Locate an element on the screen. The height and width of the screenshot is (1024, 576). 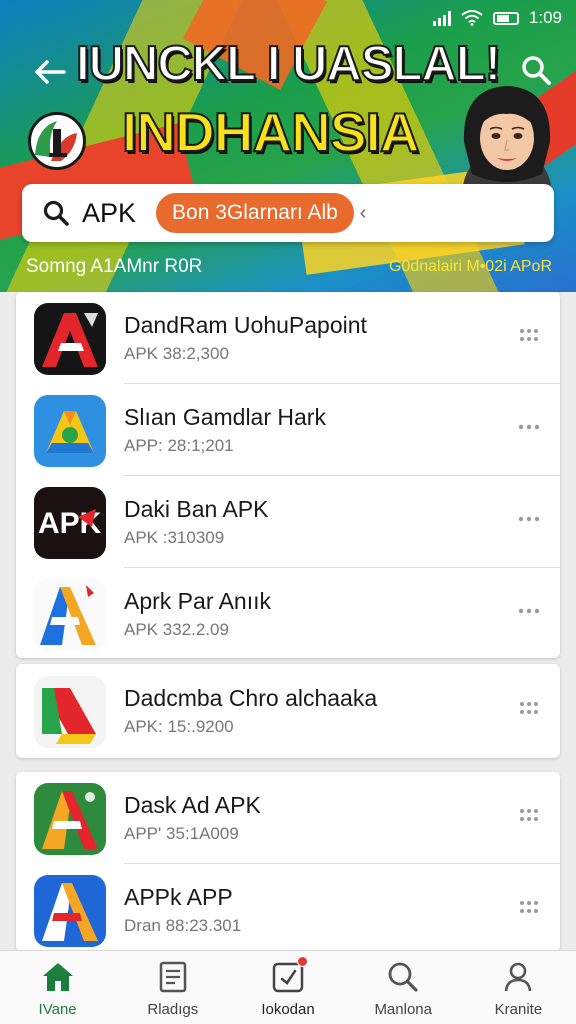
banner-subtitle-left: Somng A1AMnr R0R is located at coordinates (114, 266).